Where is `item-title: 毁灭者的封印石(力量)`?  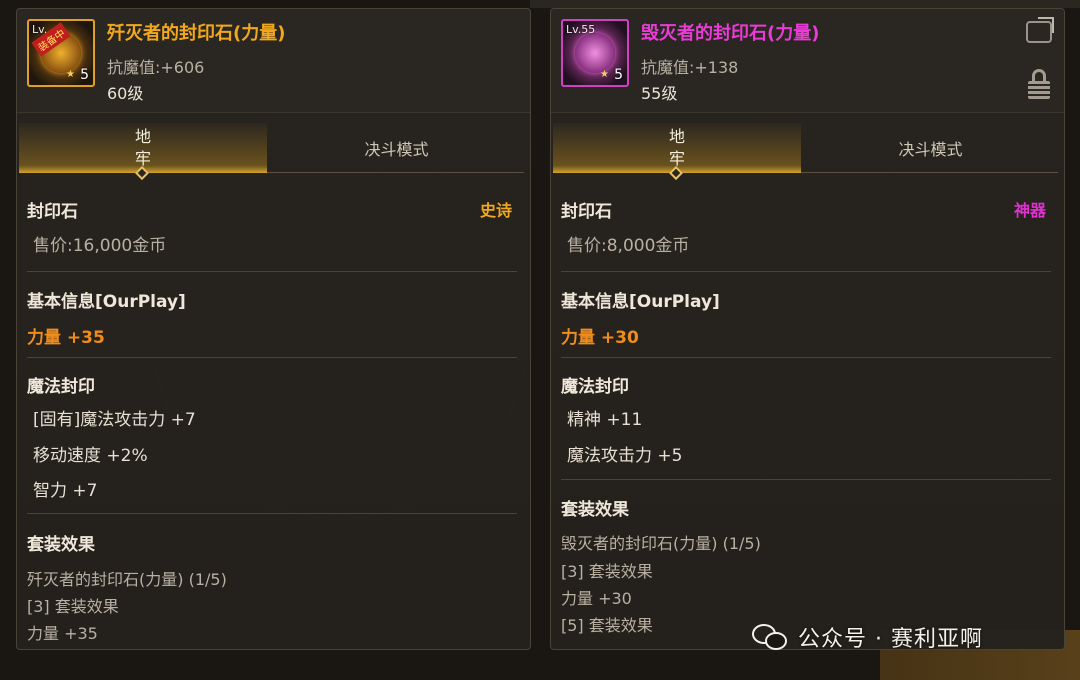 item-title: 毁灭者的封印石(力量) is located at coordinates (730, 33).